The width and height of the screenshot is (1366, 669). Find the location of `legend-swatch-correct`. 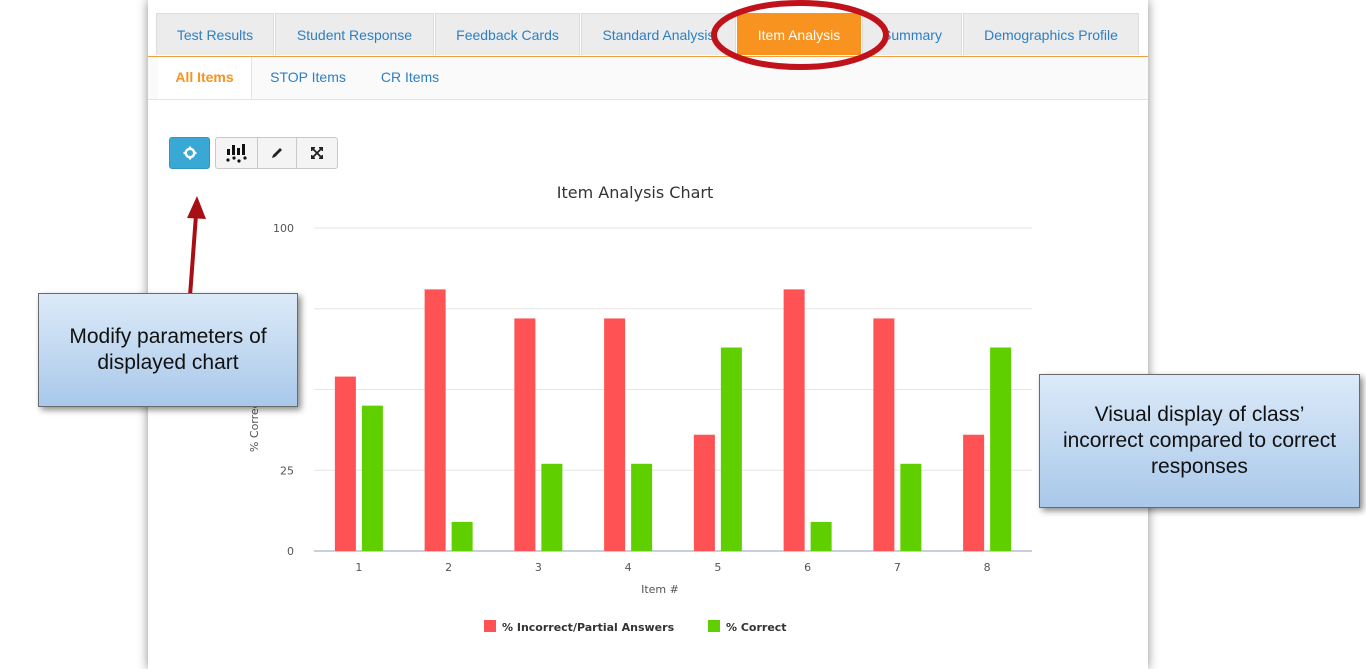

legend-swatch-correct is located at coordinates (714, 626).